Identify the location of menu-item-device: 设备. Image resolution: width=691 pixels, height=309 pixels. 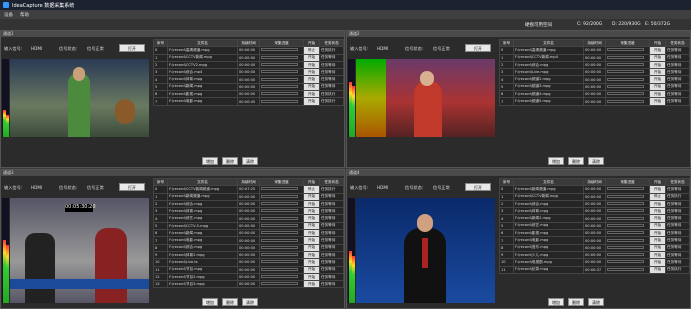
(8, 15).